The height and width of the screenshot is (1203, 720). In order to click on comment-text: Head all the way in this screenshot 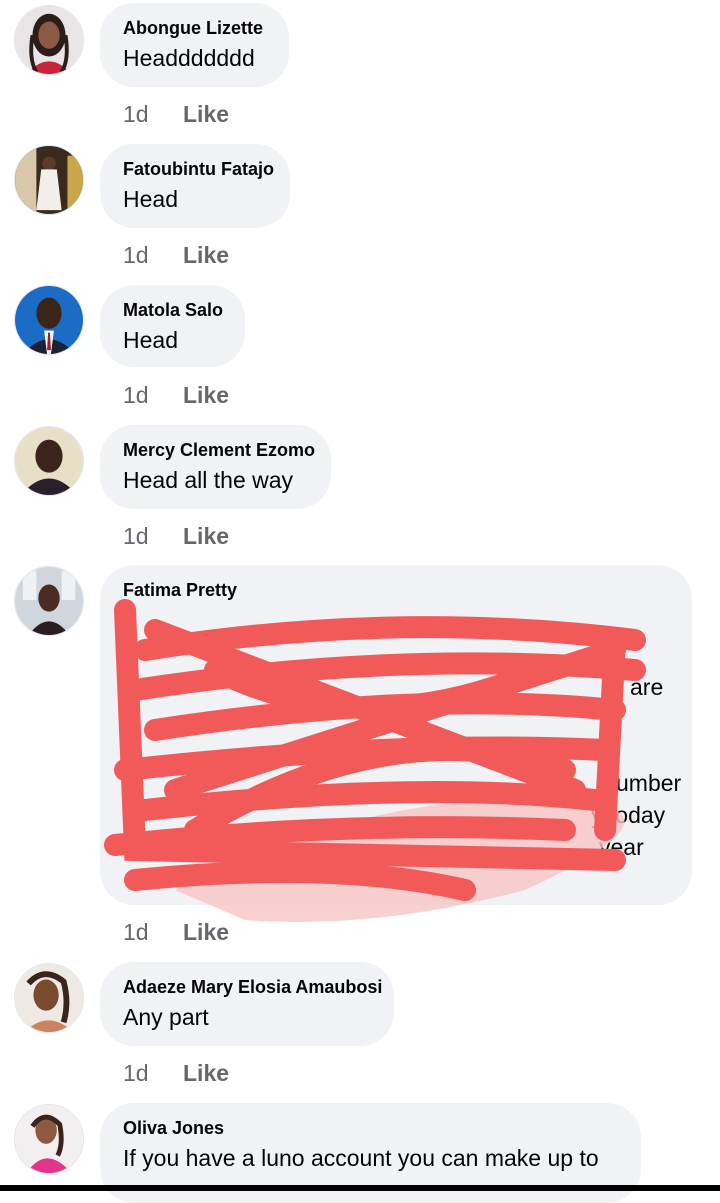, I will do `click(208, 480)`.